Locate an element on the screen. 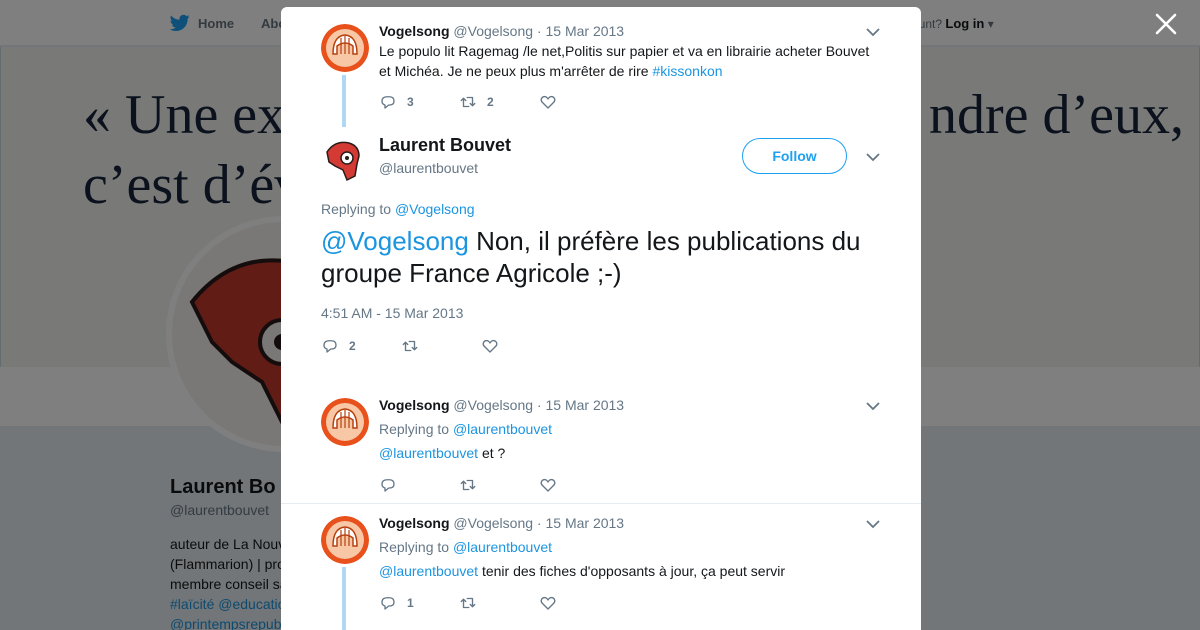 This screenshot has height=630, width=1200. tweet-text: @laurentbouvet et ? is located at coordinates (629, 453).